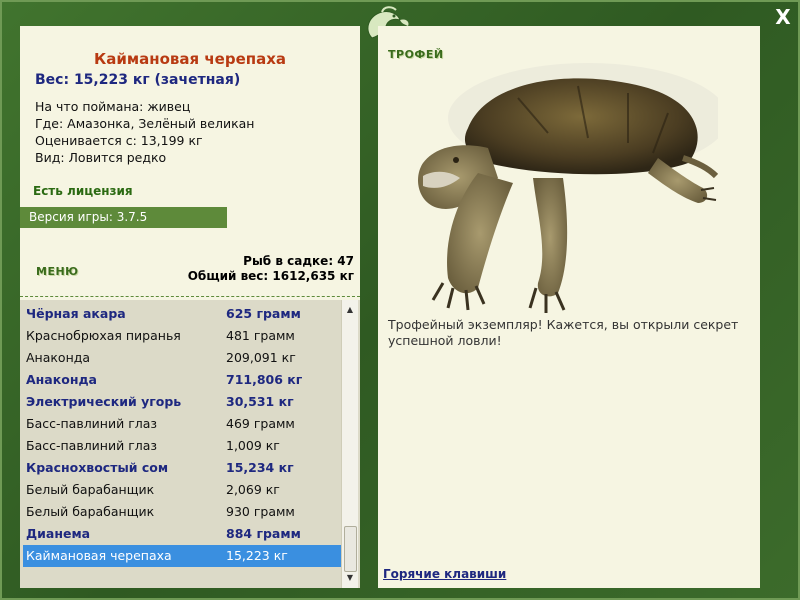  What do you see at coordinates (350, 310) in the screenshot?
I see `scroll-up-icon: ▲` at bounding box center [350, 310].